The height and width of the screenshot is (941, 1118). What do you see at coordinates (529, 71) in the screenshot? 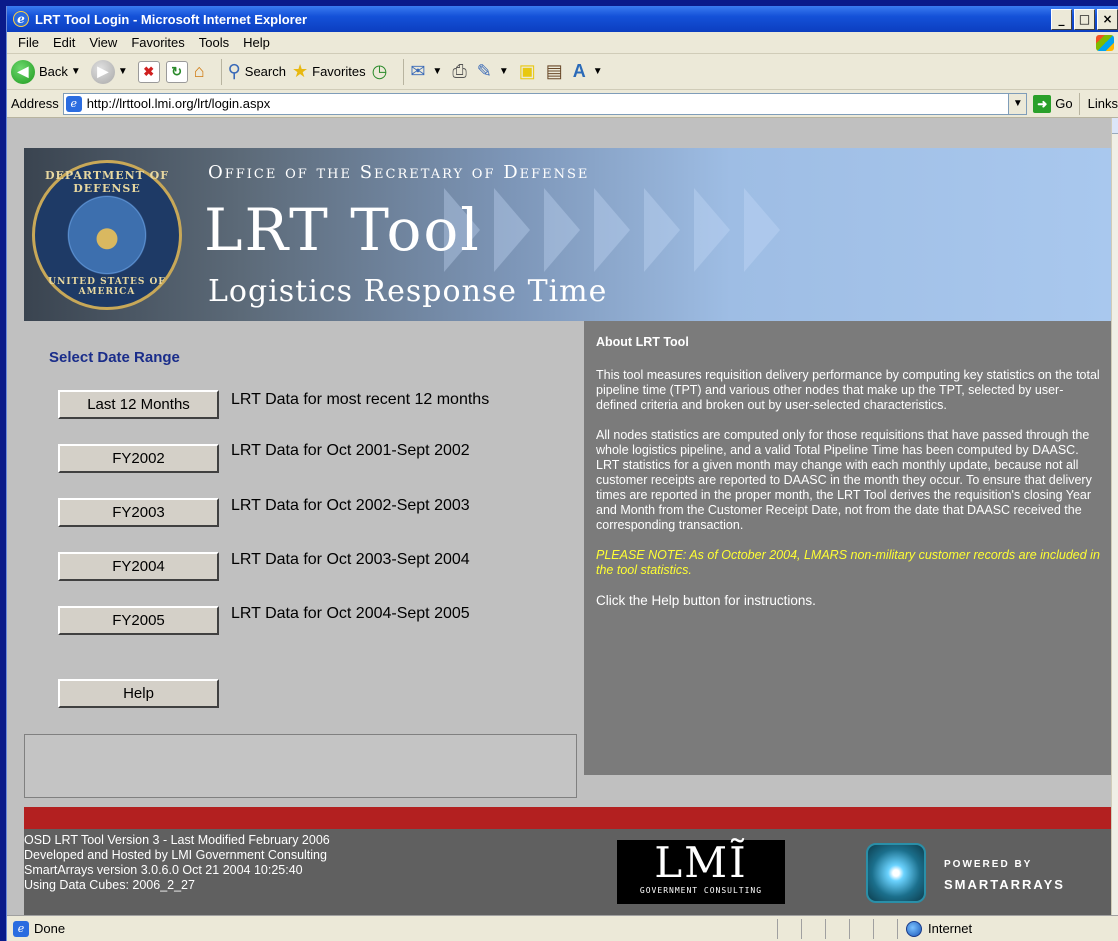
I see `discuss-button: ▣` at bounding box center [529, 71].